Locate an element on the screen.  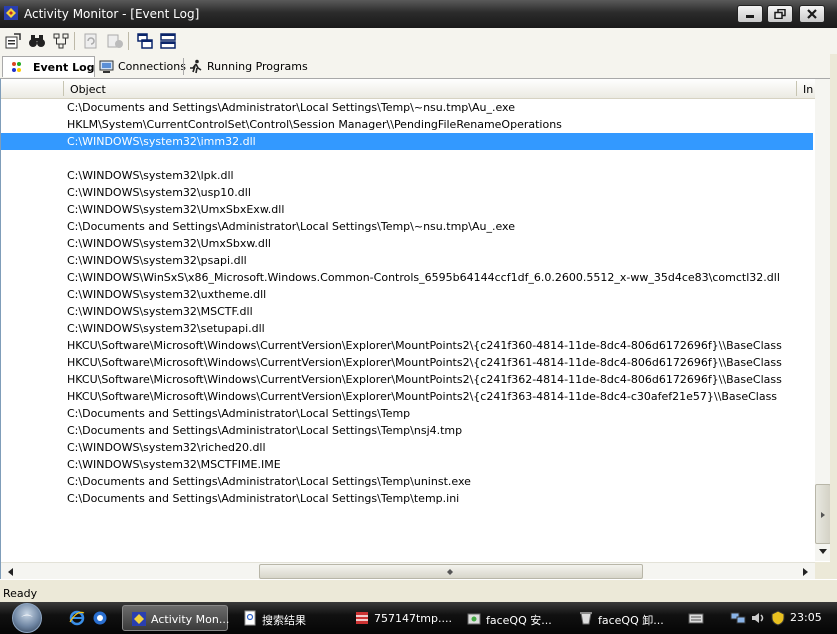
connections-icon is located at coordinates (106, 66).